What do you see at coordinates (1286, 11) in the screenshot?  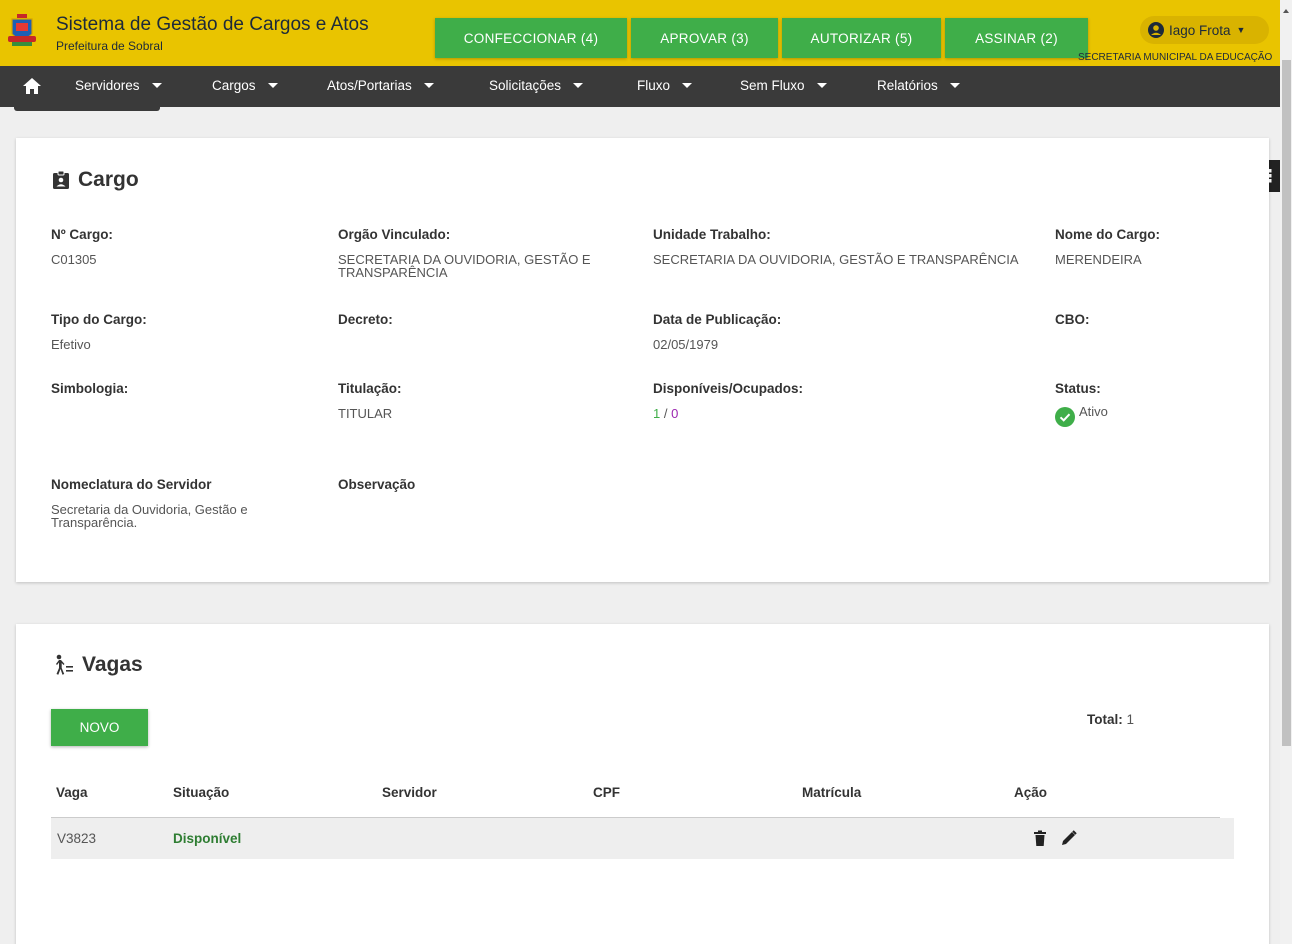 I see `scroll-up-arrow-icon` at bounding box center [1286, 11].